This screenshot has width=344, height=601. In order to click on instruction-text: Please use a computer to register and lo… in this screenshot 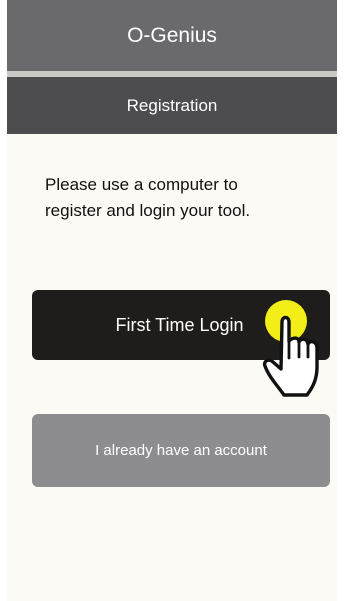, I will do `click(148, 197)`.